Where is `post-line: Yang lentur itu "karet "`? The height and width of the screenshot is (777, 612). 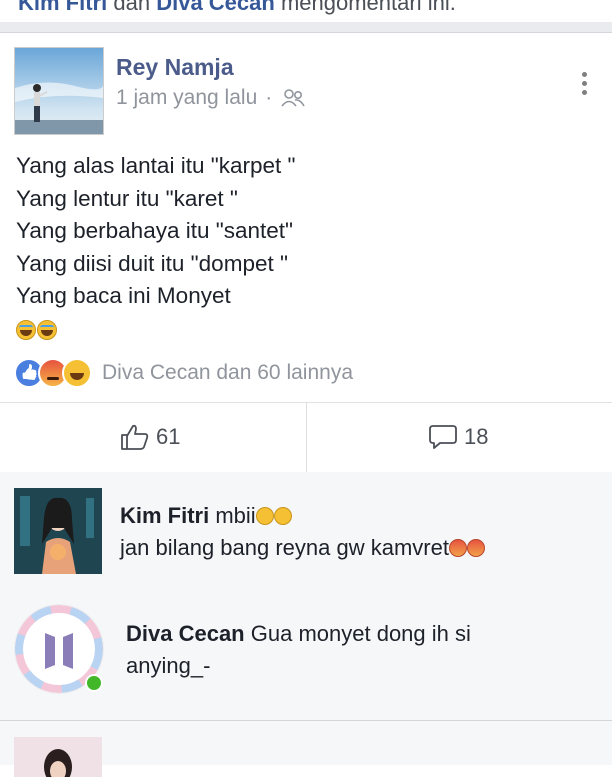
post-line: Yang lentur itu "karet " is located at coordinates (127, 198).